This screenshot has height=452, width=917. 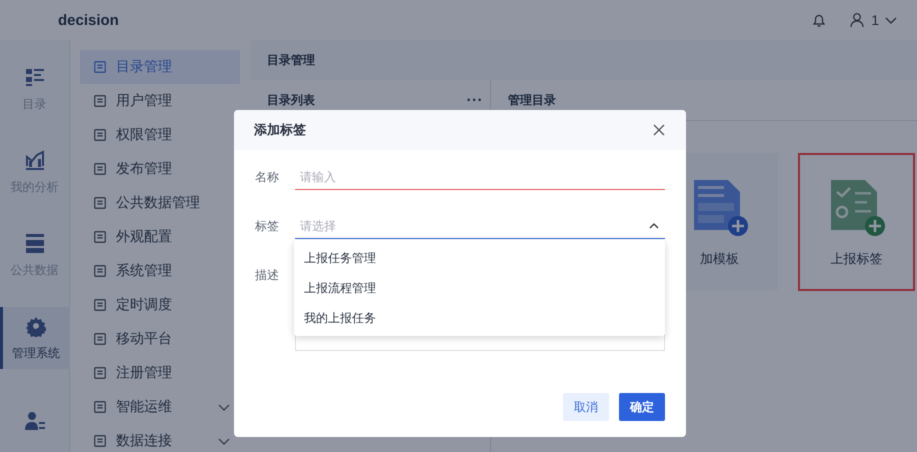 What do you see at coordinates (89, 20) in the screenshot?
I see `app-title: decision` at bounding box center [89, 20].